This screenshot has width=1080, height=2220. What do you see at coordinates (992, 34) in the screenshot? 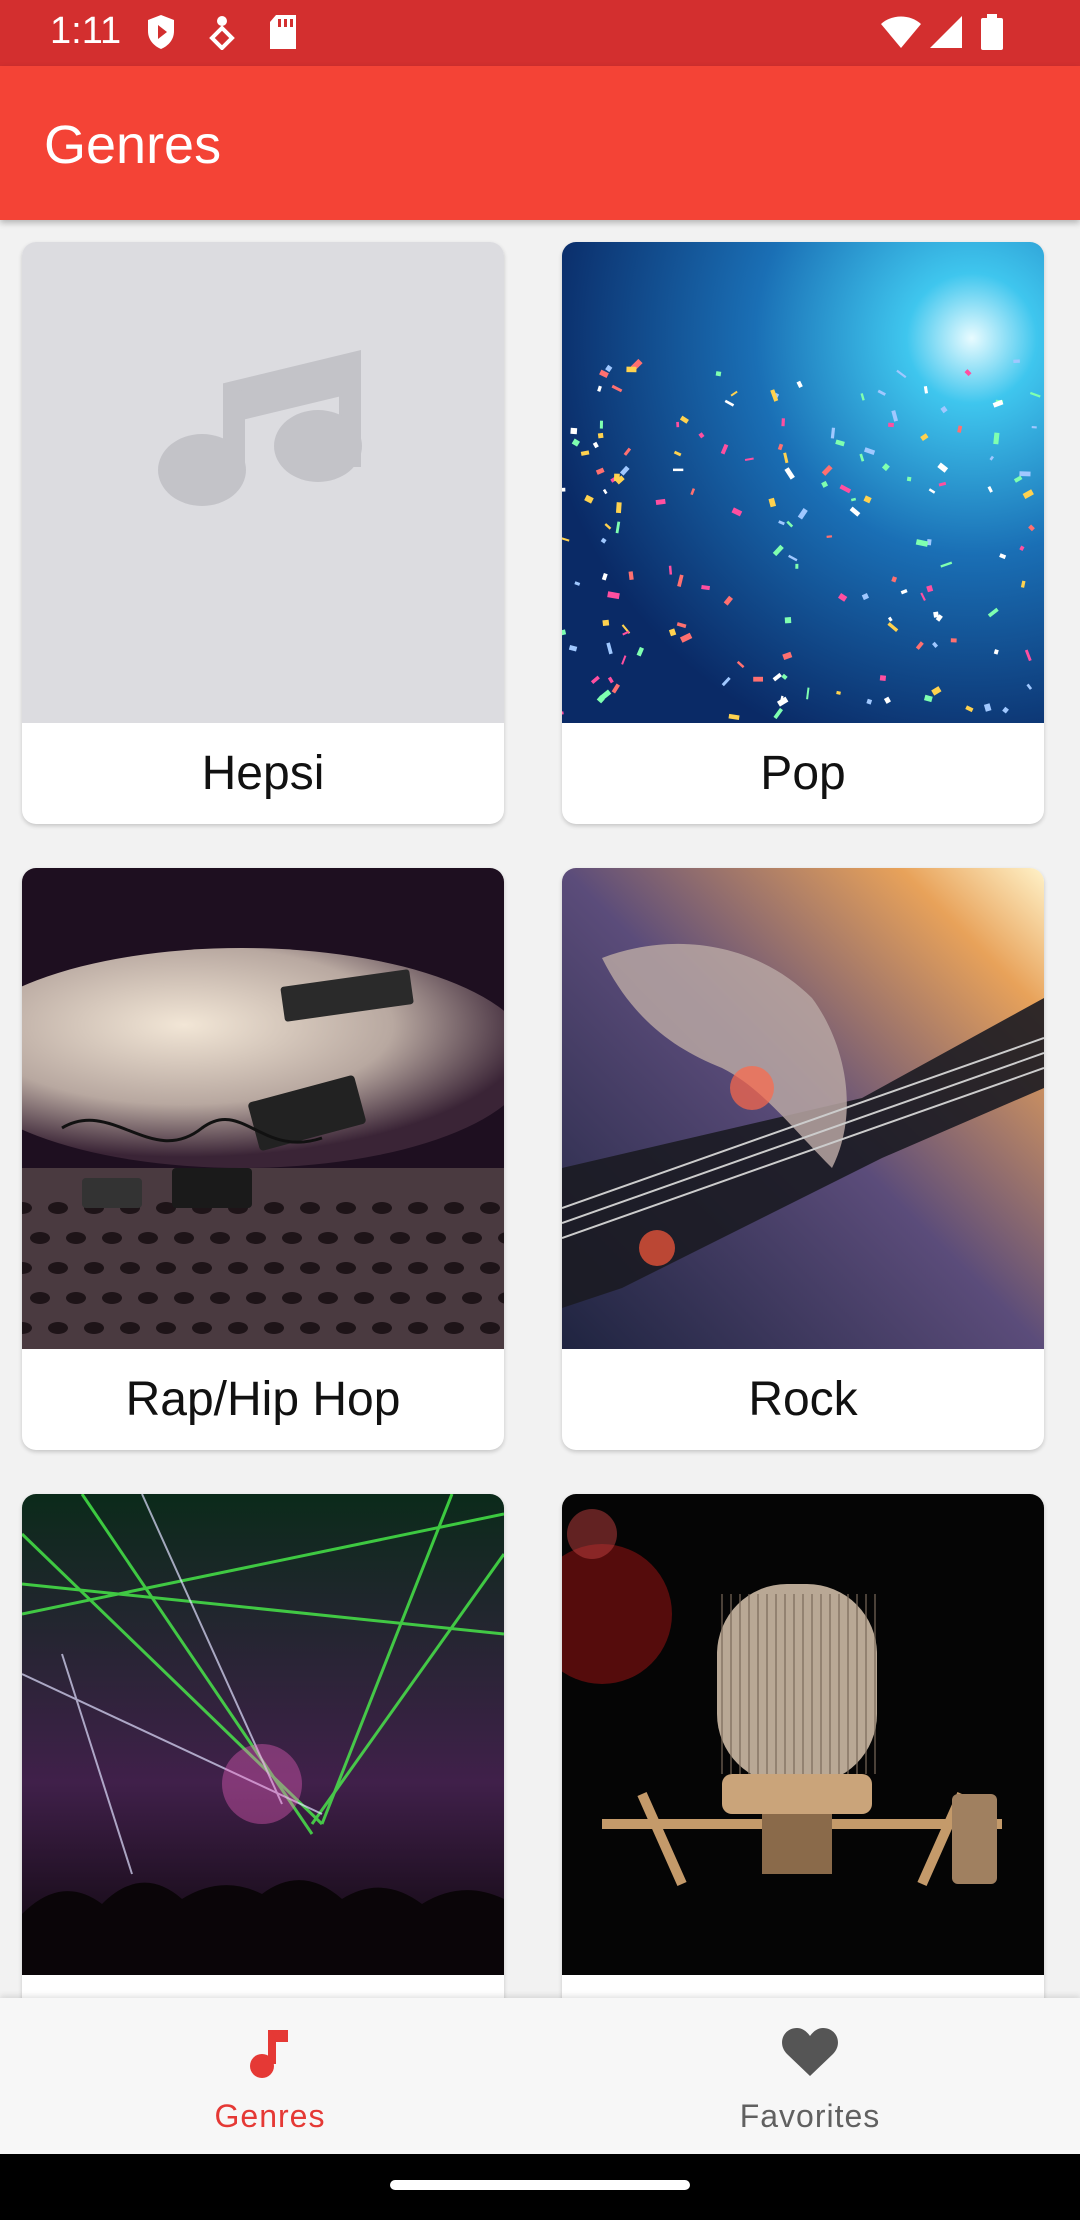
I see `battery-icon` at bounding box center [992, 34].